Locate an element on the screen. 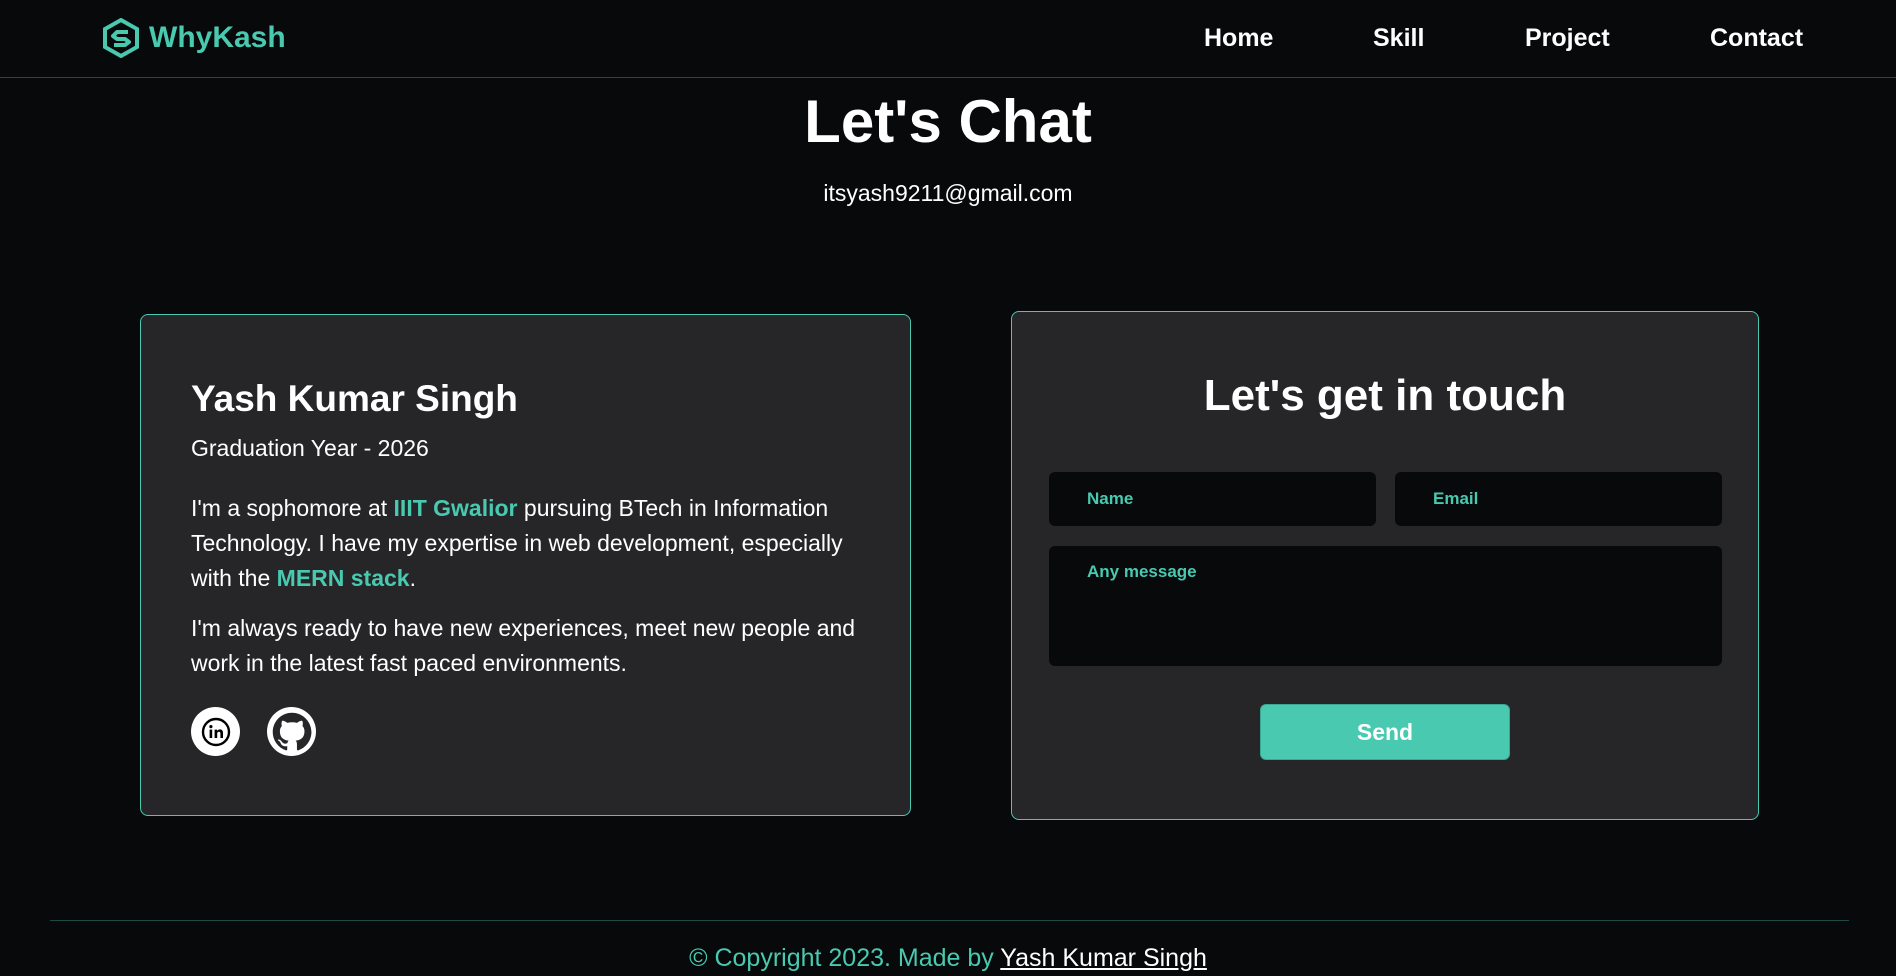 Image resolution: width=1896 pixels, height=976 pixels. nav-links: Home Skill Project Contact is located at coordinates (948, 38).